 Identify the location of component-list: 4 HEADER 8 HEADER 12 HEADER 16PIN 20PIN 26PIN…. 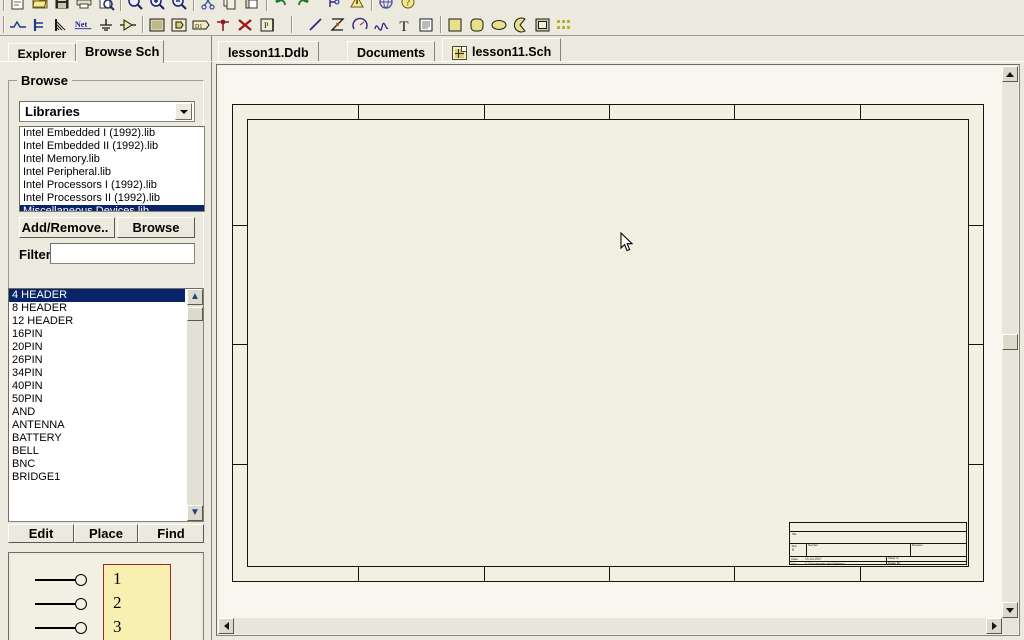
(106, 405).